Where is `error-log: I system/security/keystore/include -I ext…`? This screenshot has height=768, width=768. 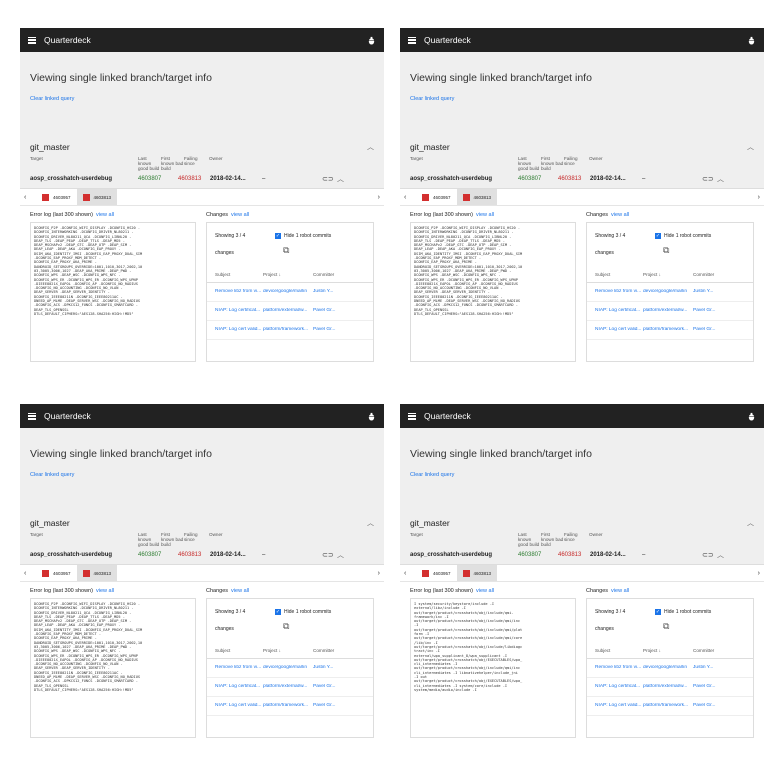
error-log: I system/security/keystore/include -I ext… is located at coordinates (493, 668).